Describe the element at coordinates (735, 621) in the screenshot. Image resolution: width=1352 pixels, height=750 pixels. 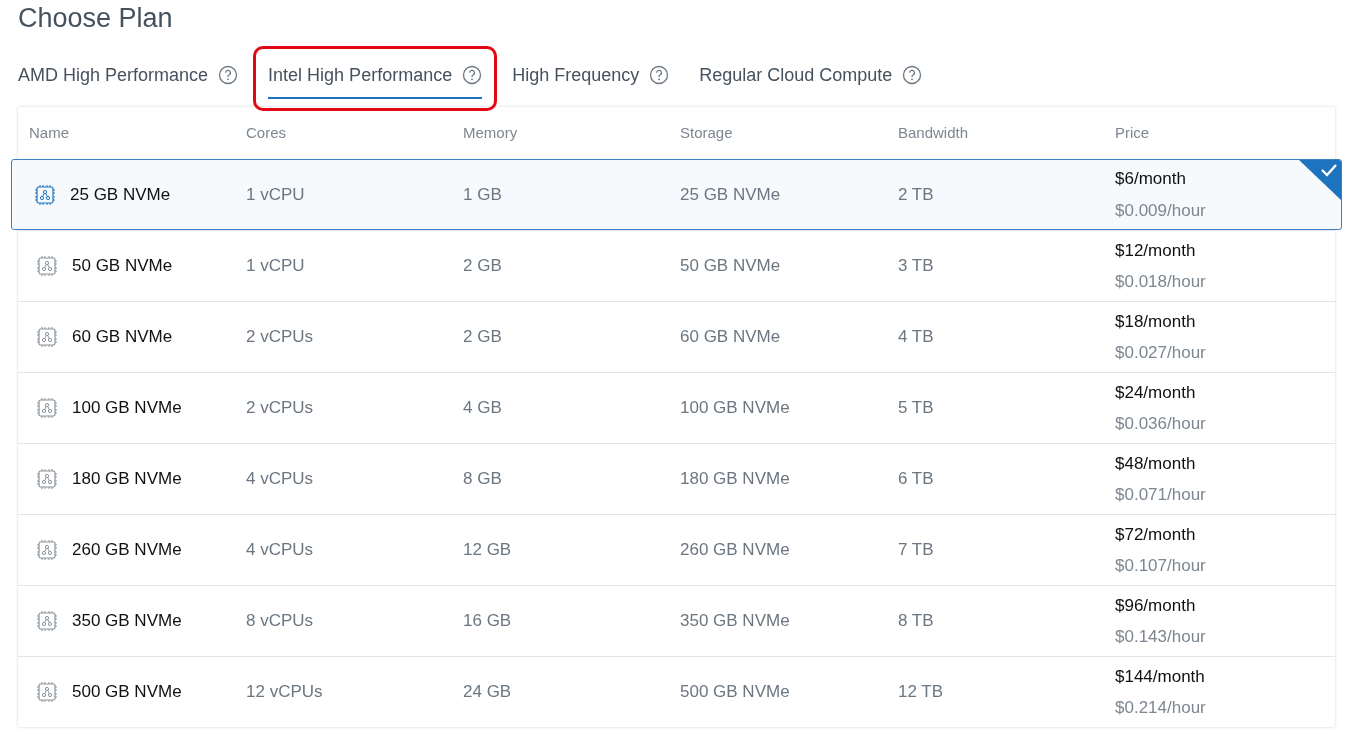
I see `table-cell-text: 350 GB NVMe` at that location.